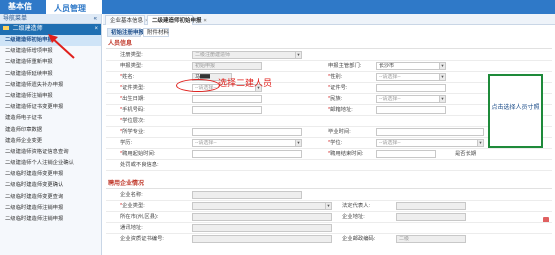 The width and height of the screenshot is (555, 255). What do you see at coordinates (198, 85) in the screenshot?
I see `red-circle-annotation` at bounding box center [198, 85].